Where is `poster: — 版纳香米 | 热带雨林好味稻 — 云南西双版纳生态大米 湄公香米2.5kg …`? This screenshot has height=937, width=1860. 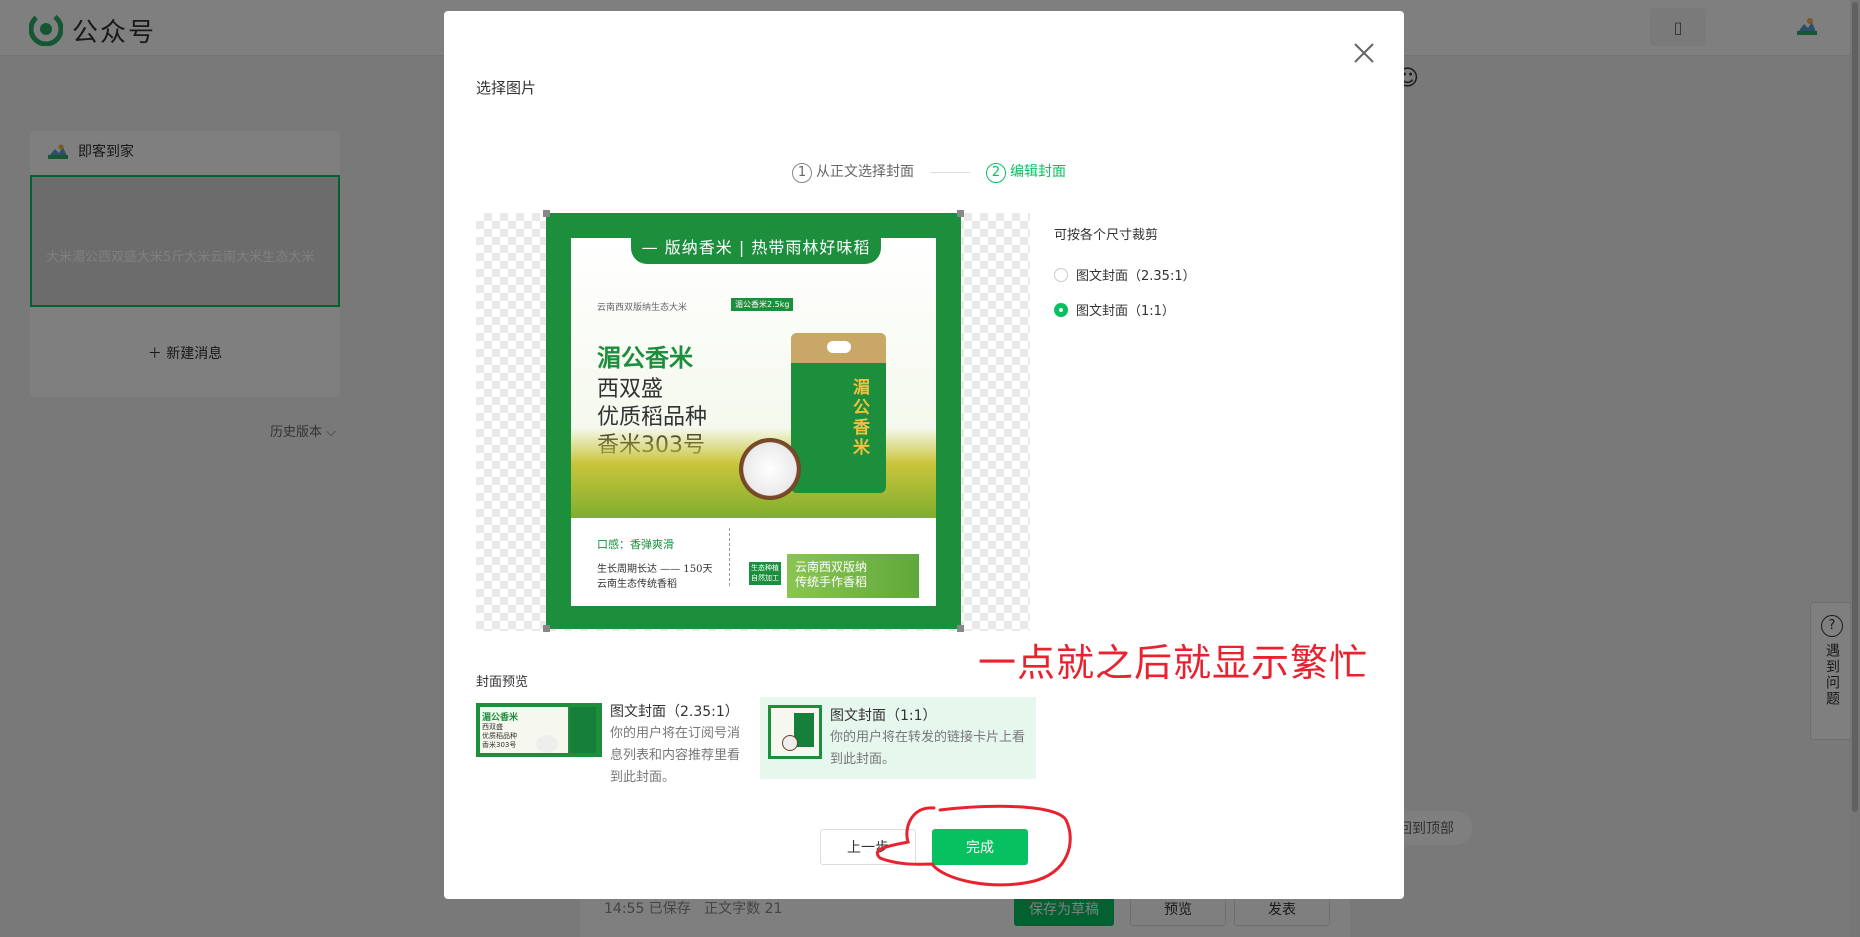
poster: — 版纳香米 | 热带雨林好味稻 — 云南西双版纳生态大米 湄公香米2.5kg … is located at coordinates (753, 422).